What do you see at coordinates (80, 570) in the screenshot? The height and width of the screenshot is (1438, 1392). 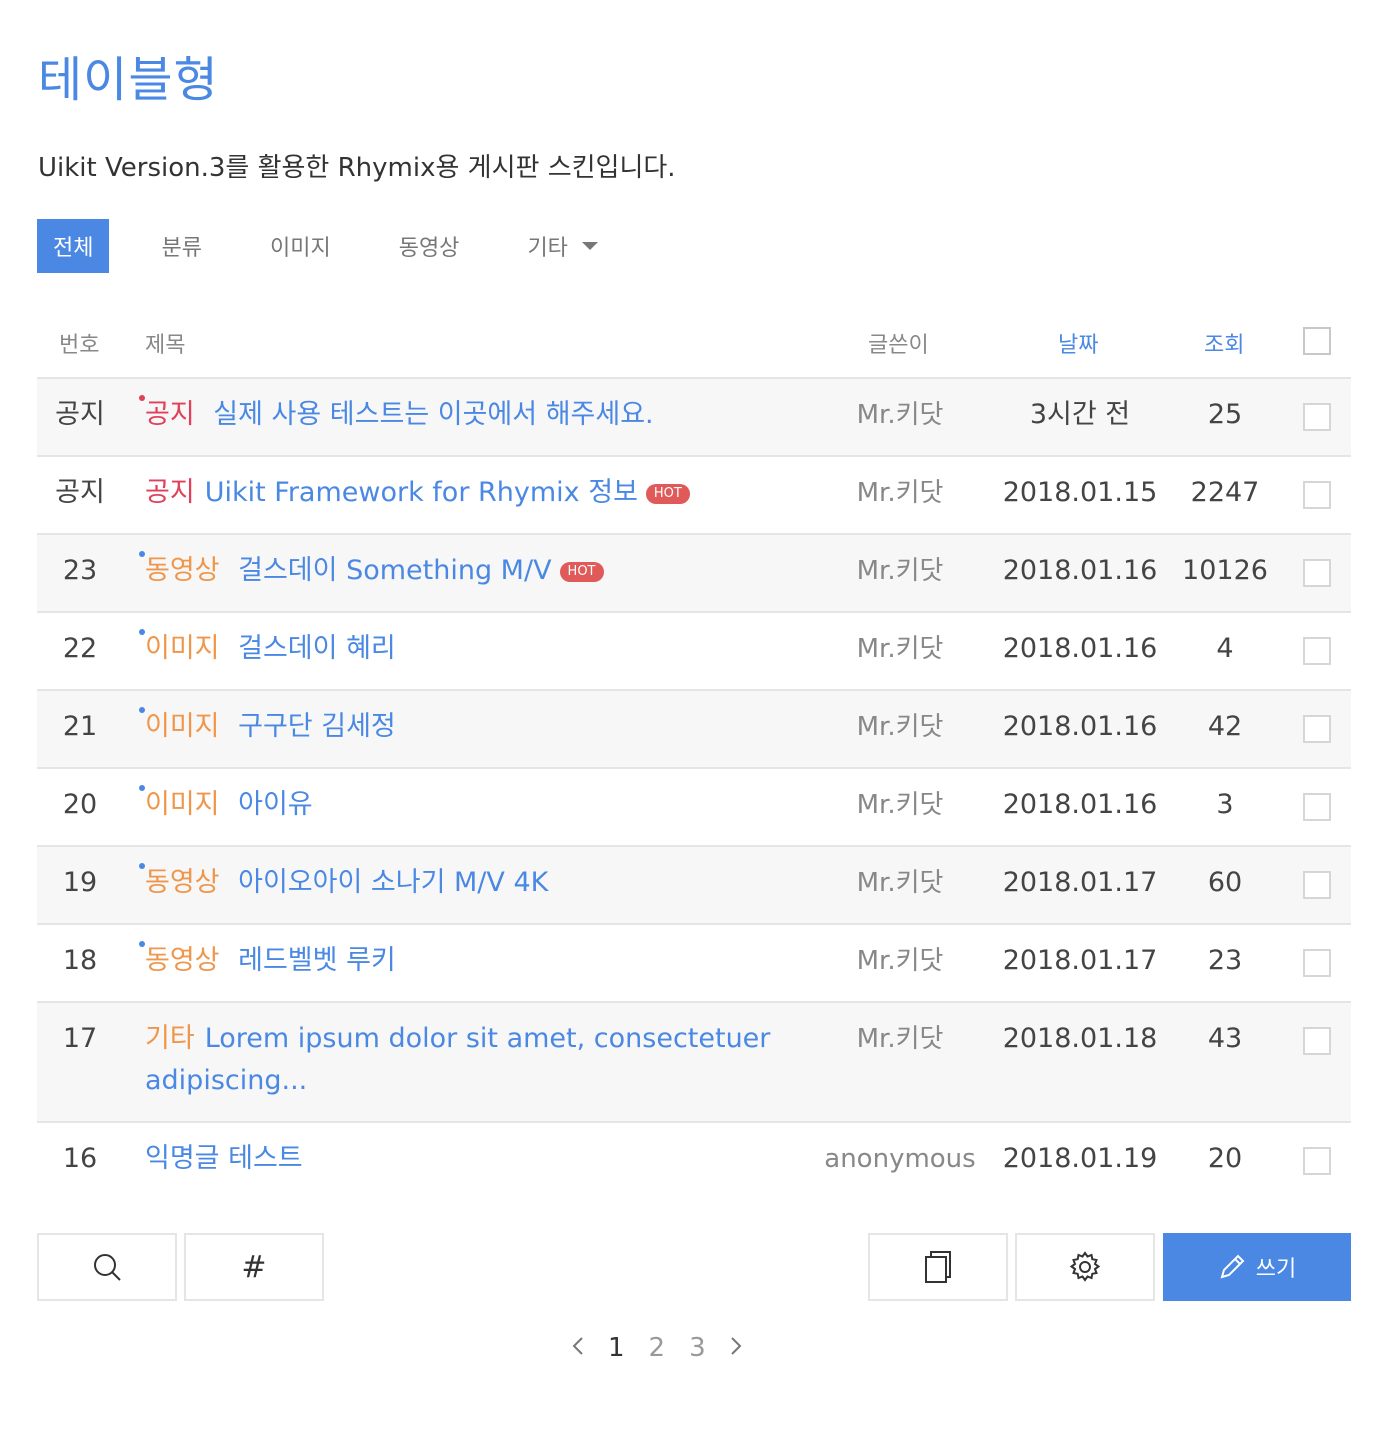 I see `row-number: 23` at bounding box center [80, 570].